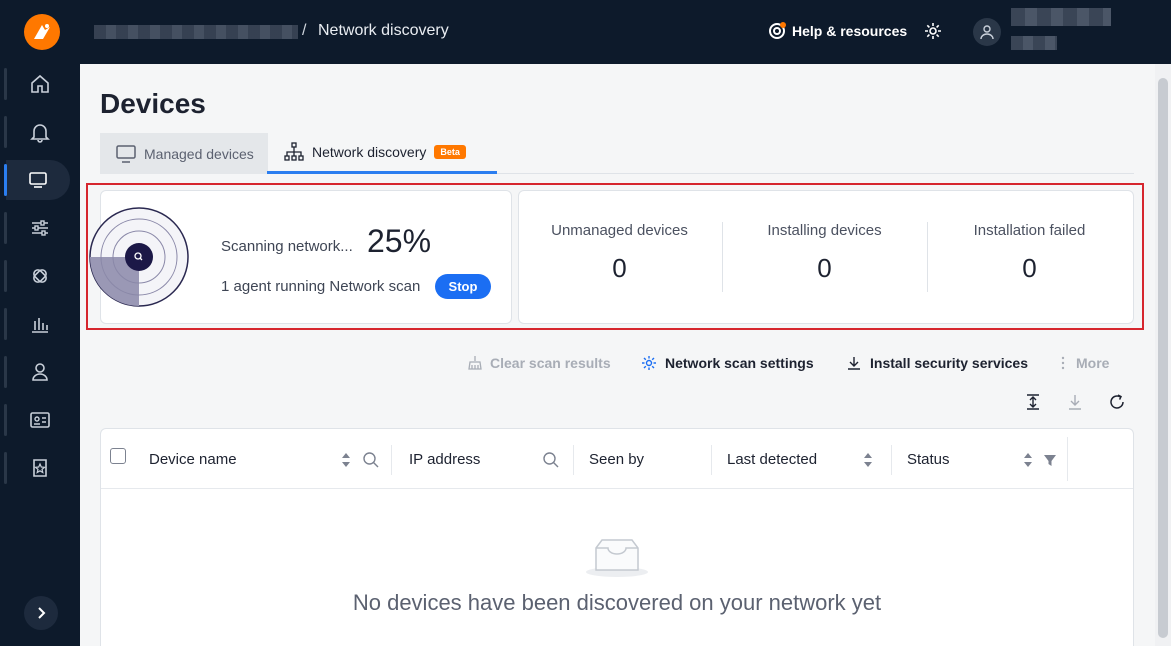 Image resolution: width=1171 pixels, height=646 pixels. Describe the element at coordinates (739, 363) in the screenshot. I see `network-scan-settings-label: Network scan settings` at that location.